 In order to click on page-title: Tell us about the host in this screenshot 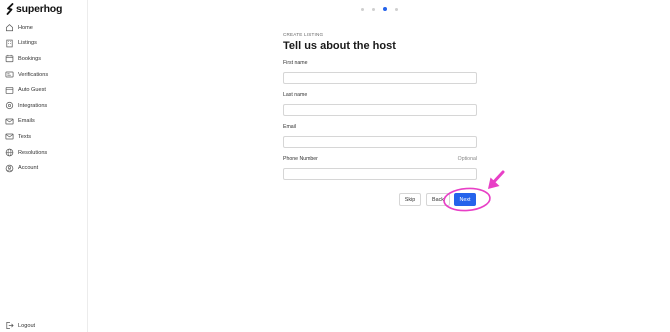, I will do `click(339, 46)`.